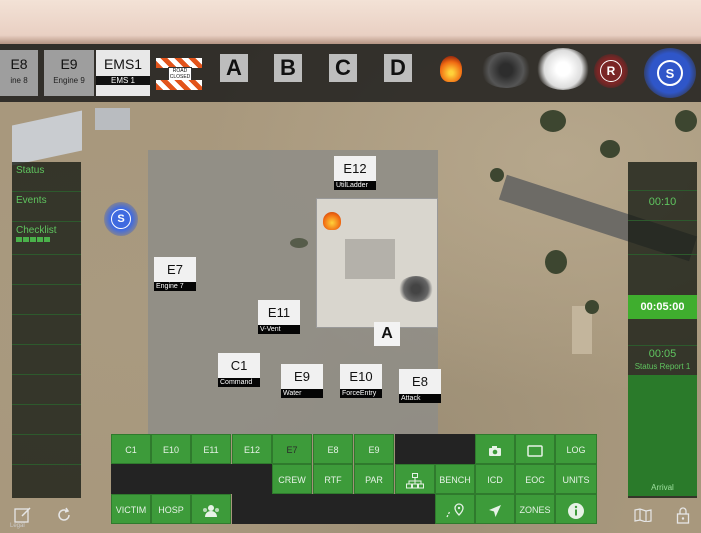 The height and width of the screenshot is (533, 701). Describe the element at coordinates (36, 230) in the screenshot. I see `checklist-tab-label: Checklist` at that location.